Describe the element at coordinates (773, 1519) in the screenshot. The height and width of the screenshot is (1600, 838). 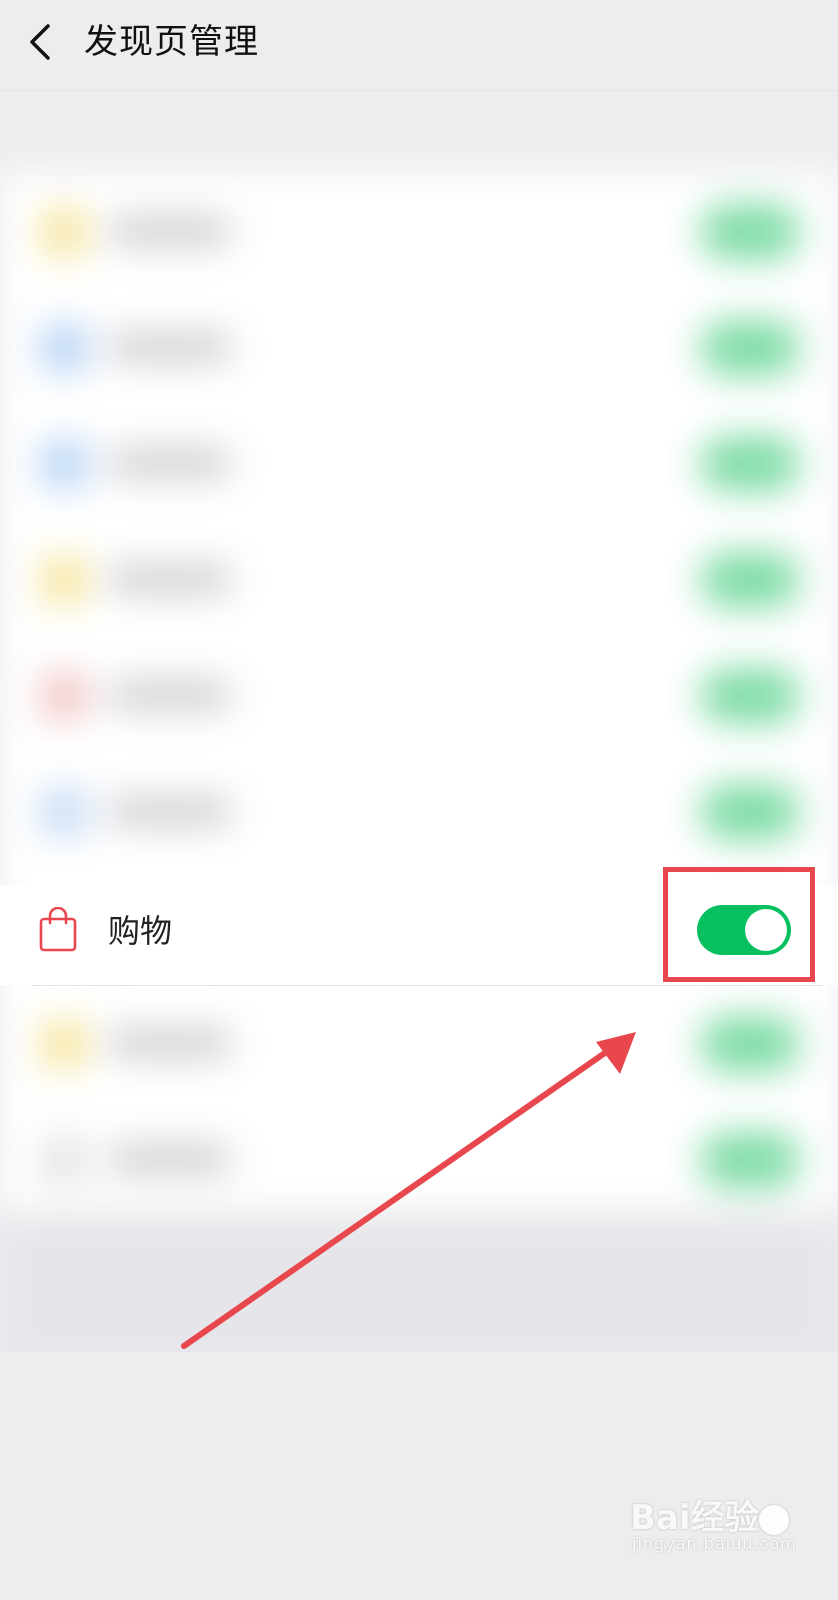
I see `paw-icon` at that location.